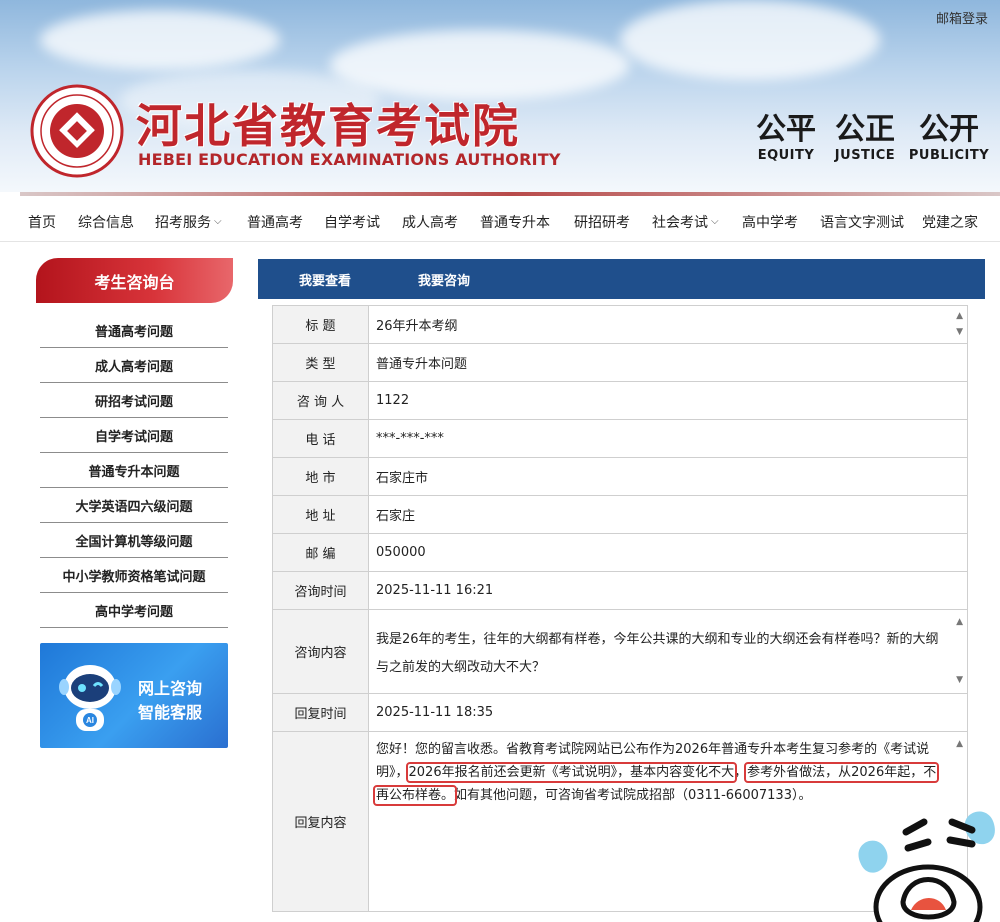  Describe the element at coordinates (320, 651) in the screenshot. I see `label-inquiry-content: 咨询内容` at that location.